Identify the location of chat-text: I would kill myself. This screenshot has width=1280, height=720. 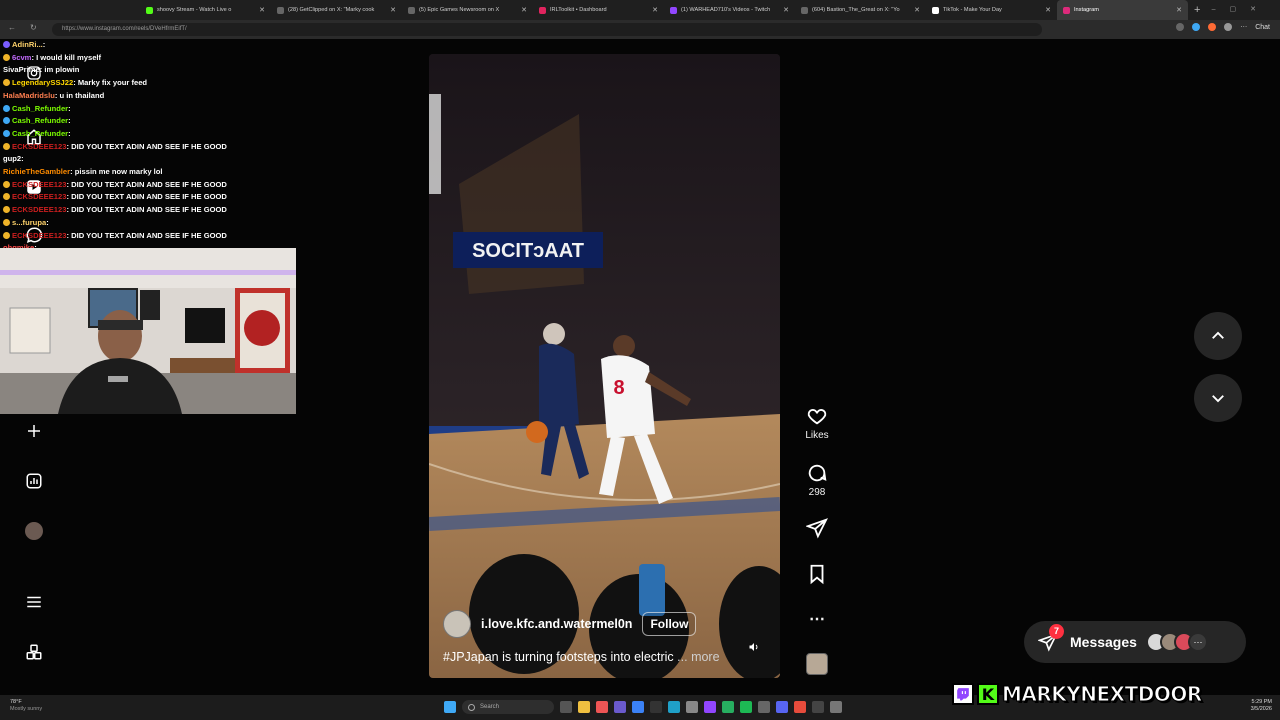
(69, 57).